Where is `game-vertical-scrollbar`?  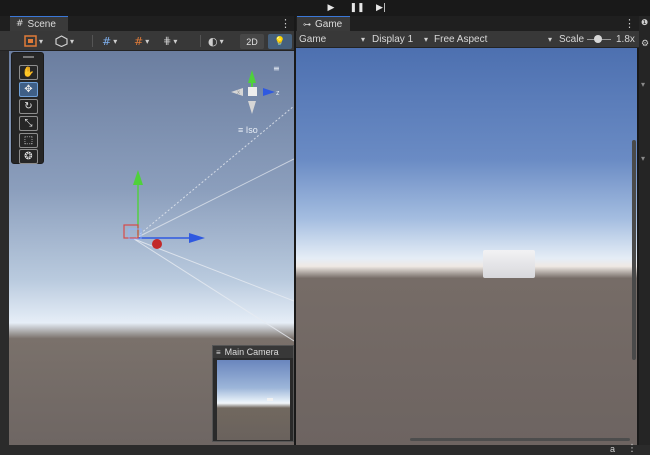 game-vertical-scrollbar is located at coordinates (634, 250).